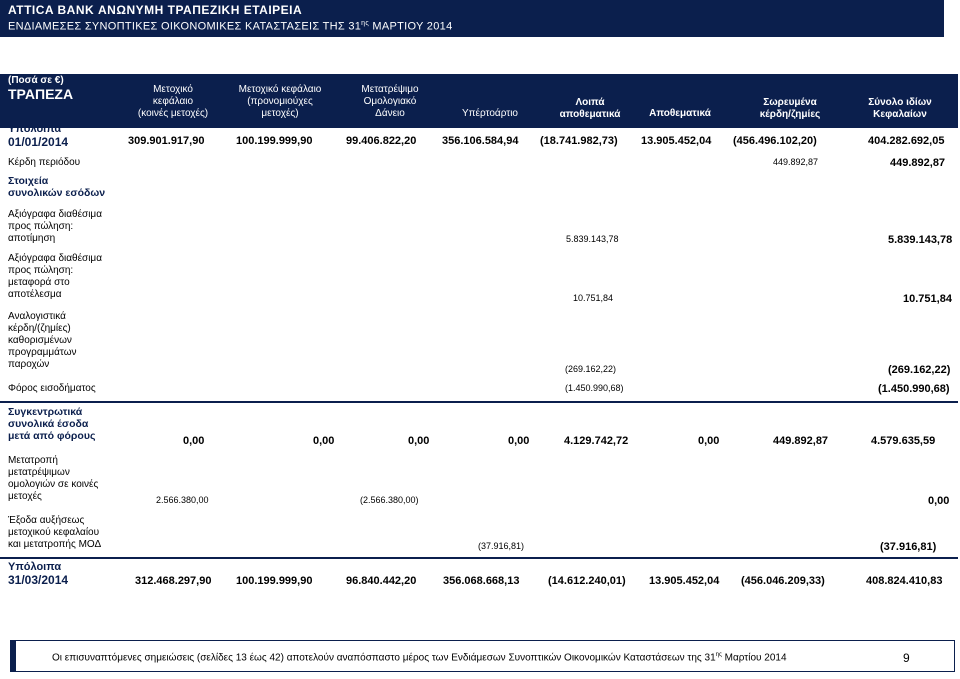 This screenshot has width=960, height=679. What do you see at coordinates (57, 187) in the screenshot?
I see `oci-heading: Στοιχεία συνολικών εσόδων` at bounding box center [57, 187].